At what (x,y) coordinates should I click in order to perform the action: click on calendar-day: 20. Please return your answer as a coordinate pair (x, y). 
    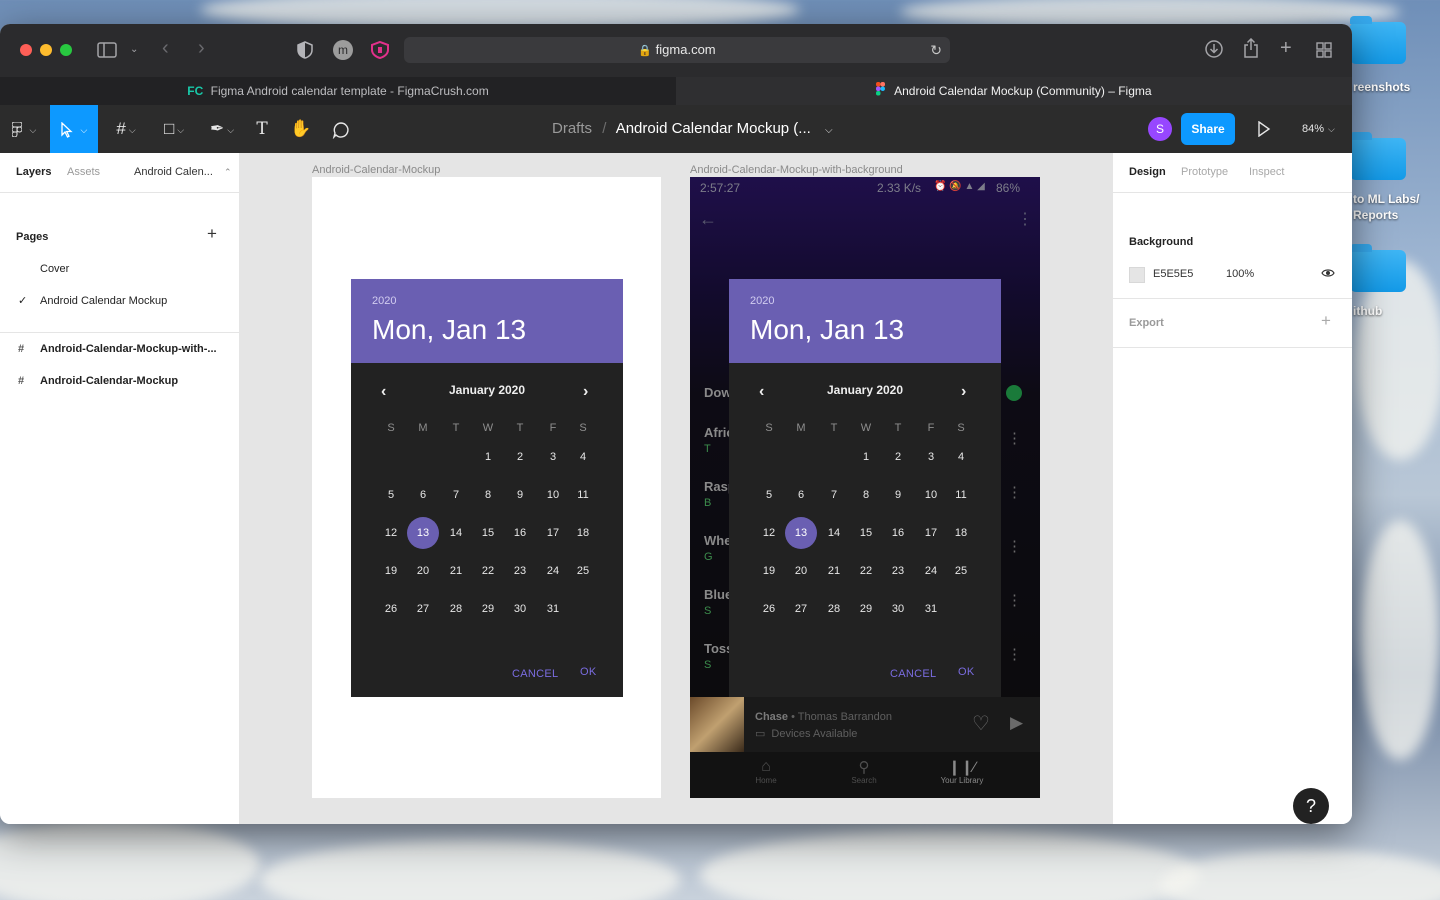
    Looking at the image, I should click on (801, 571).